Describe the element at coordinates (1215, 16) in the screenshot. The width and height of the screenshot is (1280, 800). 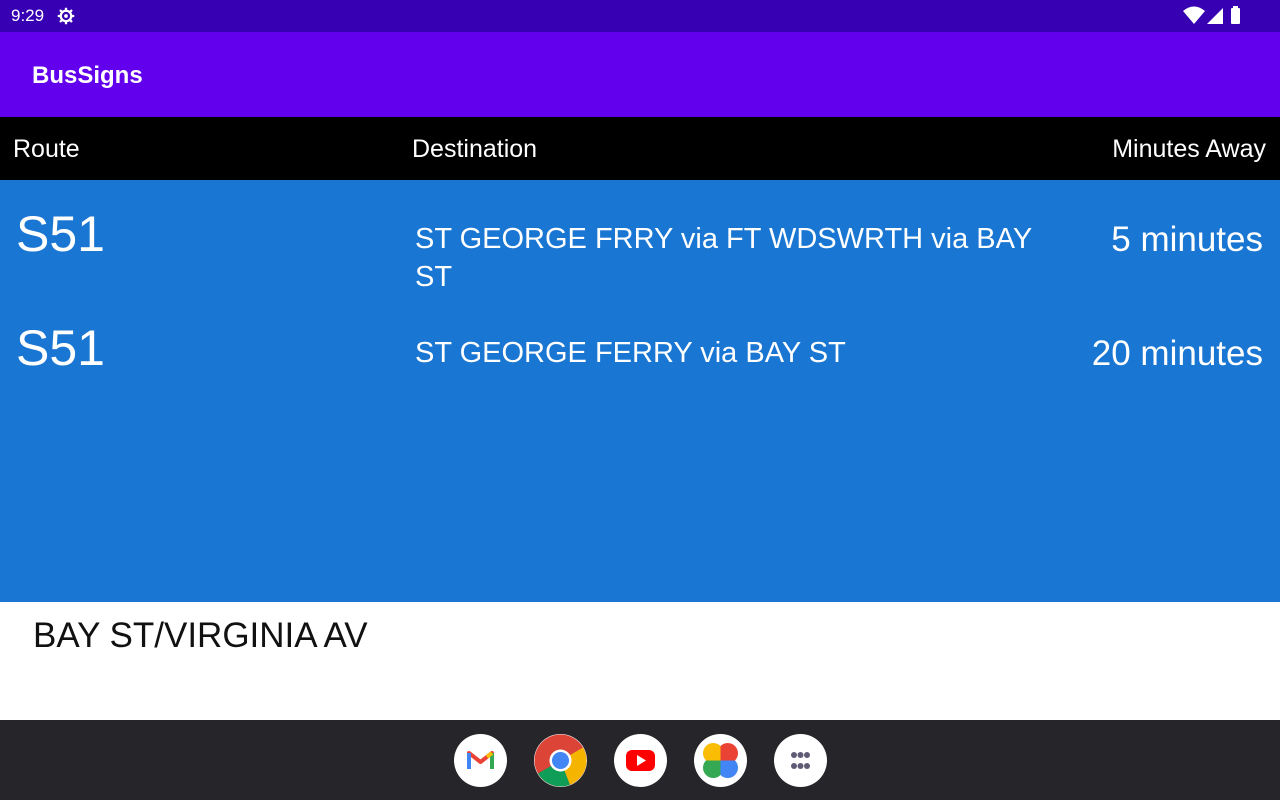
I see `cell-signal-icon` at that location.